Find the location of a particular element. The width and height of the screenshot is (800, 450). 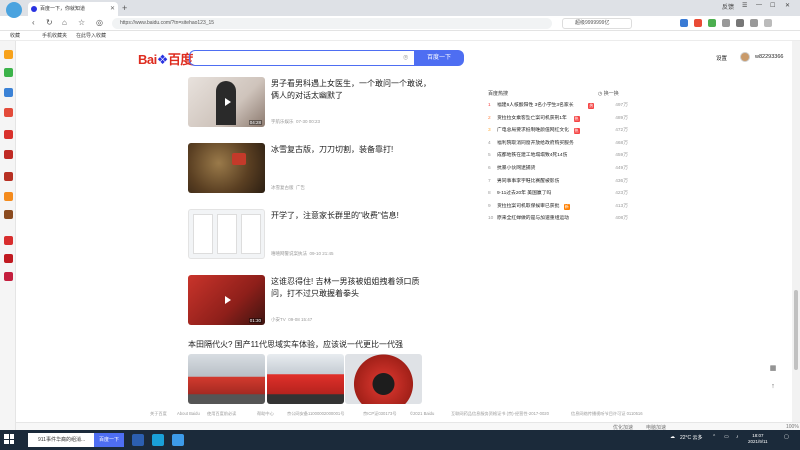

search-input: ⌾ is located at coordinates (301, 58).